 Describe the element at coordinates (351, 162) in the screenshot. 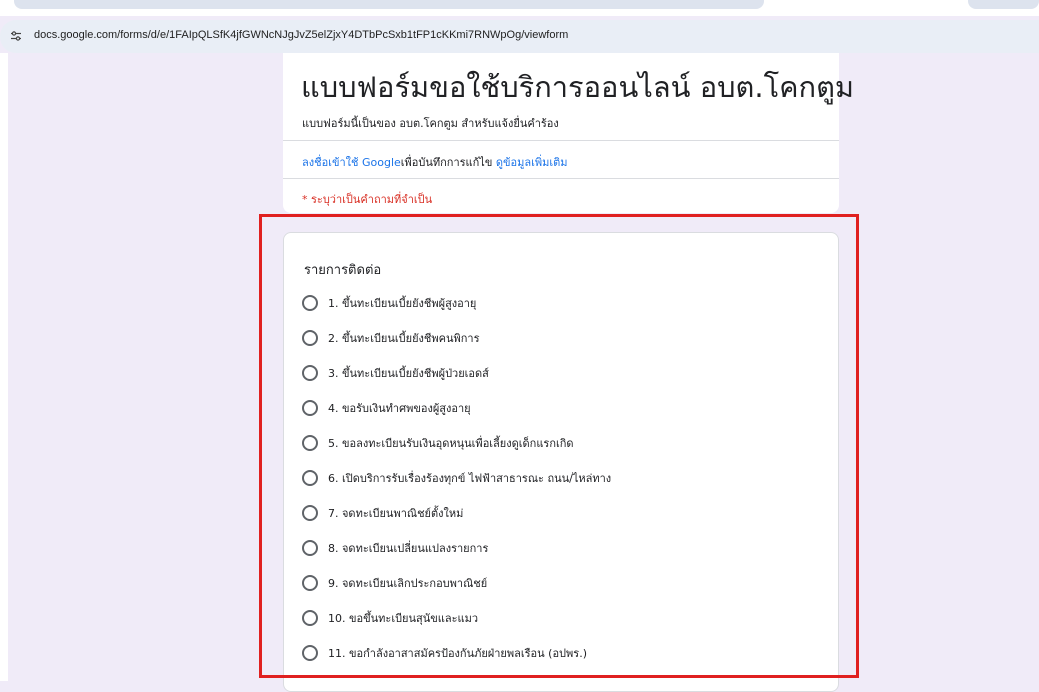

I see `signin-link: ลงชื่อเข้าใช้ Google` at that location.